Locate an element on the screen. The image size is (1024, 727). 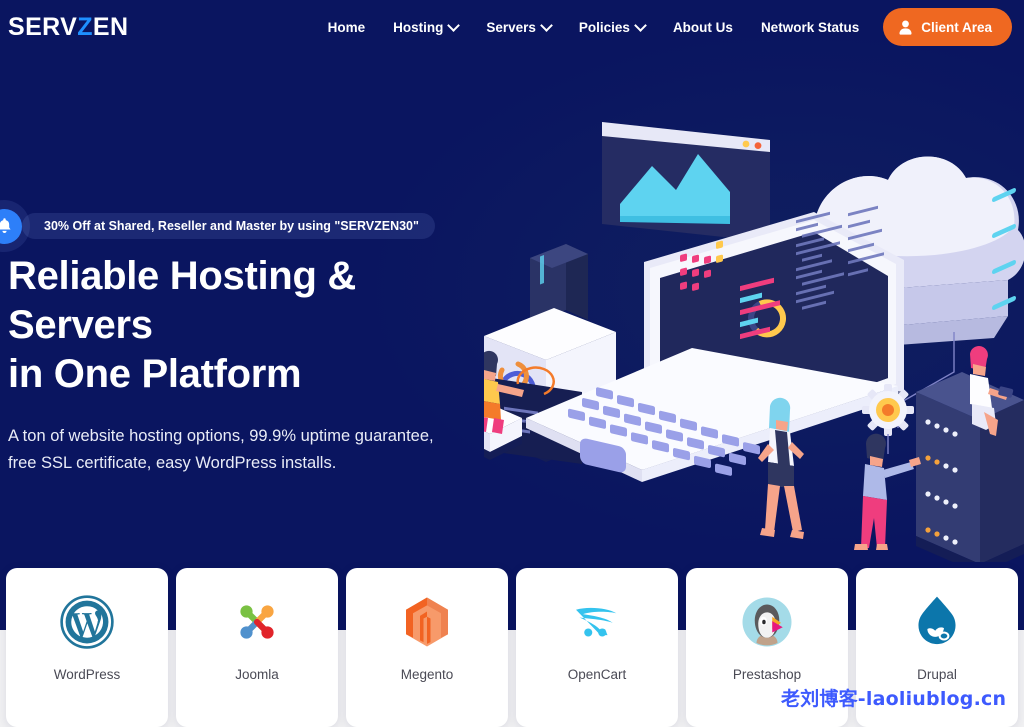
nav-item-label: Home is located at coordinates (346, 27).